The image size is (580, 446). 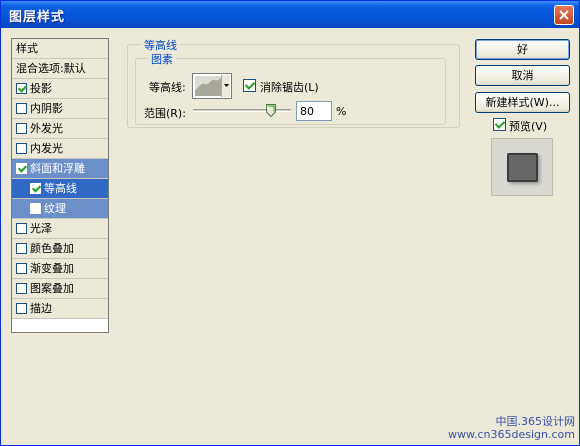 I want to click on list-item-outer-glow: 外发光, so click(x=60, y=129).